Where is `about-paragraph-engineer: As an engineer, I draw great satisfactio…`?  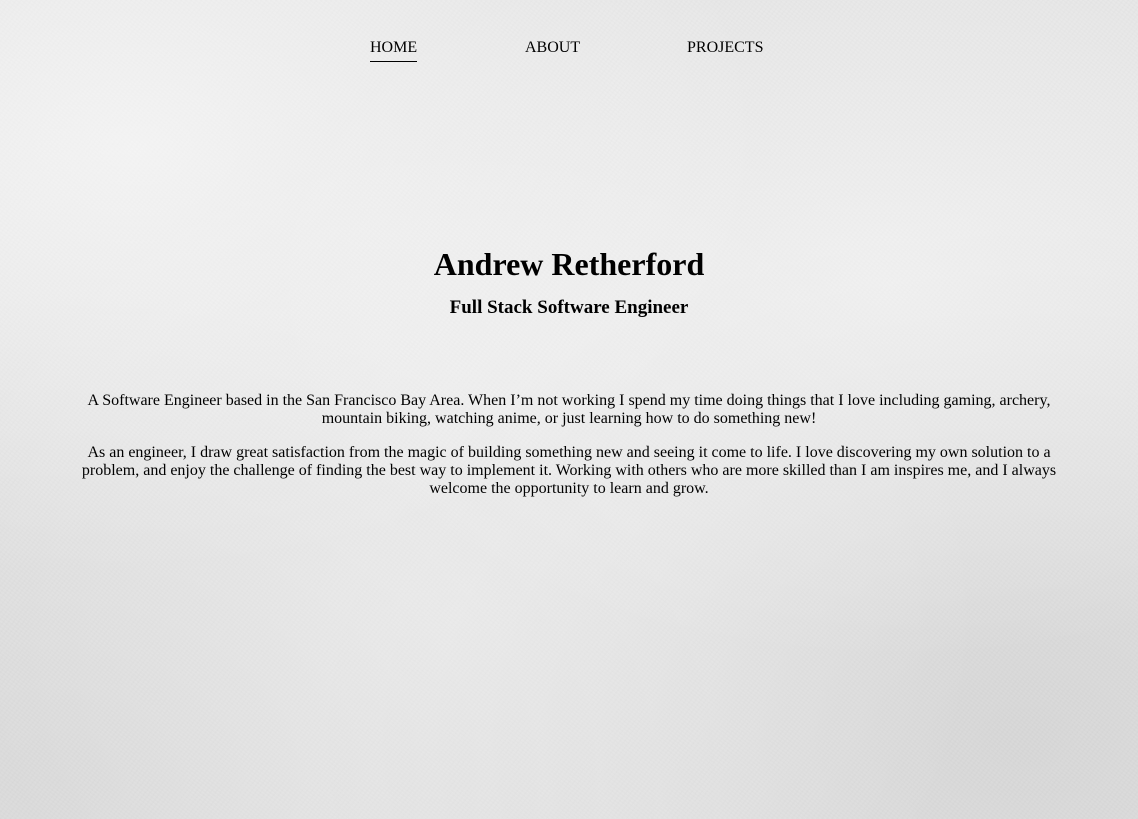
about-paragraph-engineer: As an engineer, I draw great satisfactio… is located at coordinates (569, 470).